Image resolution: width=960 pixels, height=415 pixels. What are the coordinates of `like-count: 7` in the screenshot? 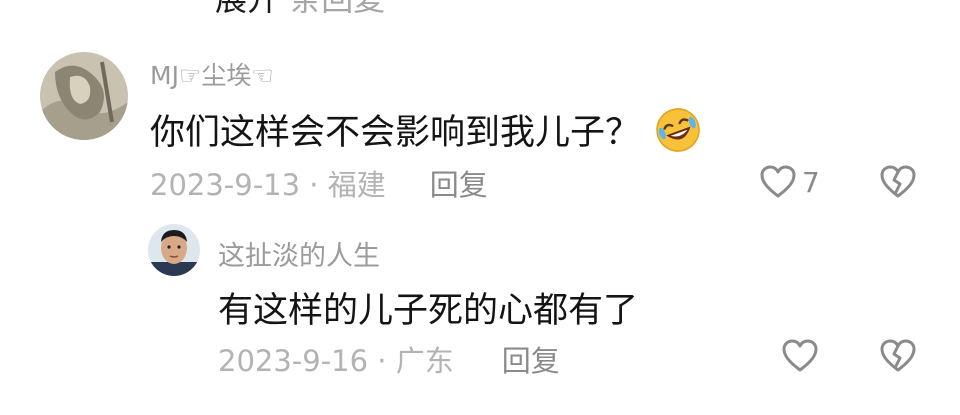 It's located at (811, 182).